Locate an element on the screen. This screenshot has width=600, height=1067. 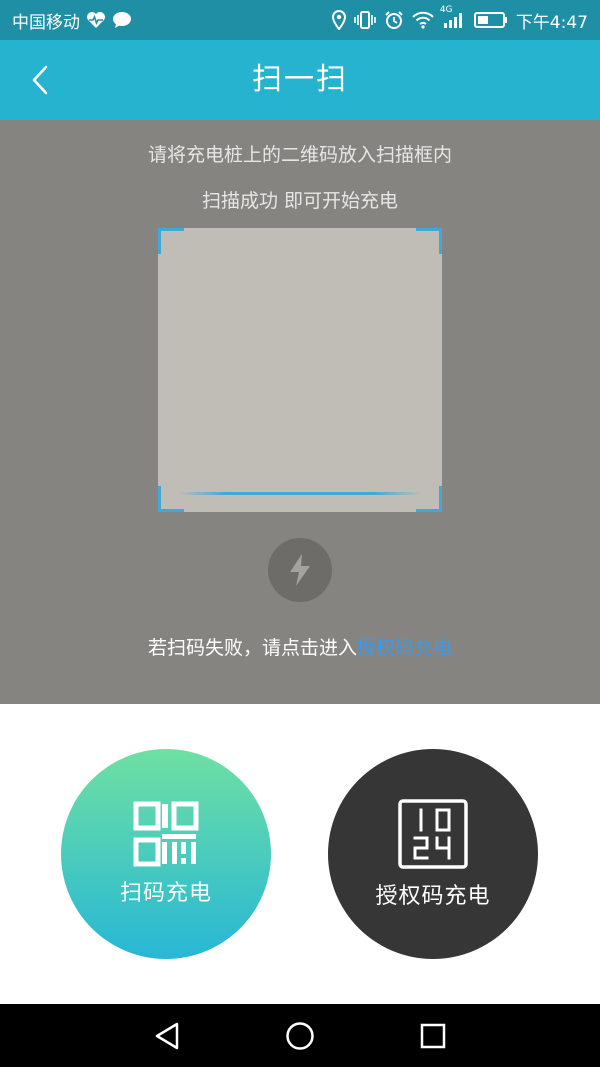
scan-fail-text: 若扫码失败，请点击进入 is located at coordinates (252, 648).